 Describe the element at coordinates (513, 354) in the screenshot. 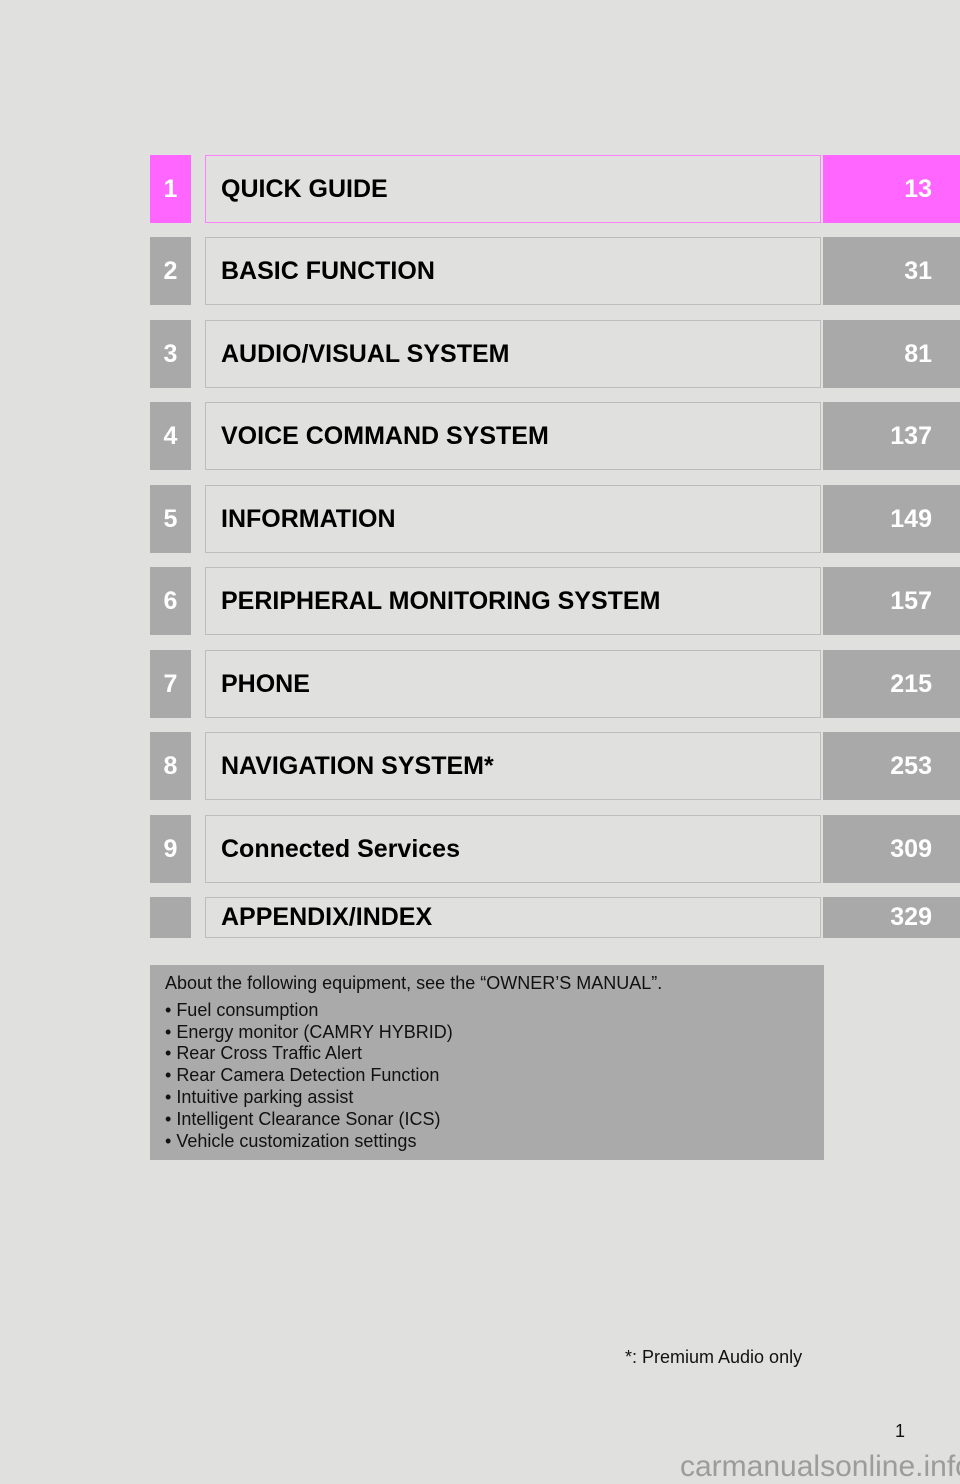

I see `chapter-title: AUDIO/VISUAL SYSTEM` at that location.